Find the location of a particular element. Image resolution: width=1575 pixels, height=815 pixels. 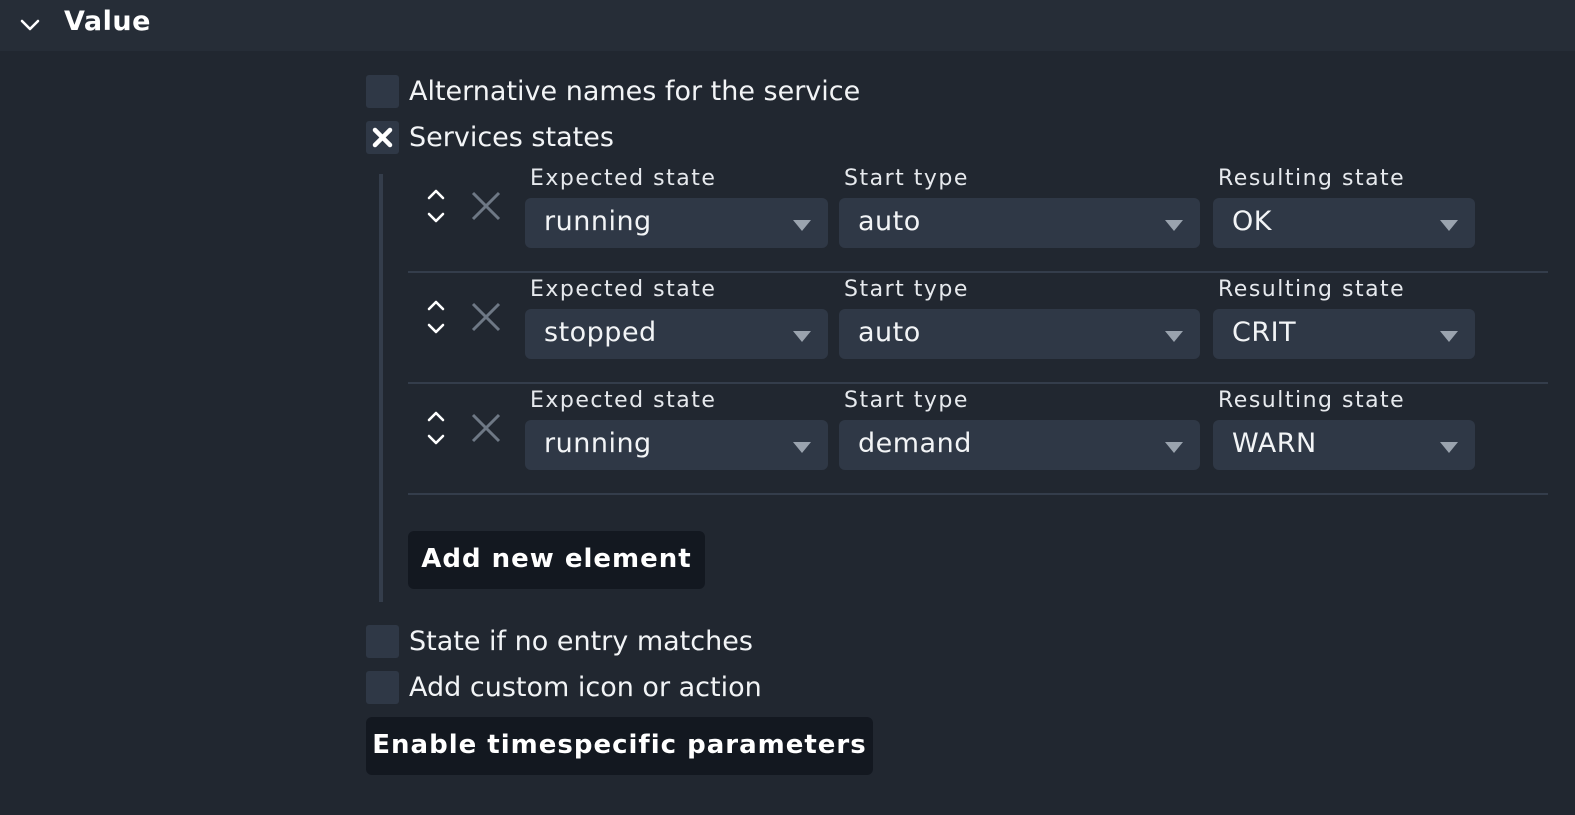

resulting-state-value: WARN is located at coordinates (1274, 443).